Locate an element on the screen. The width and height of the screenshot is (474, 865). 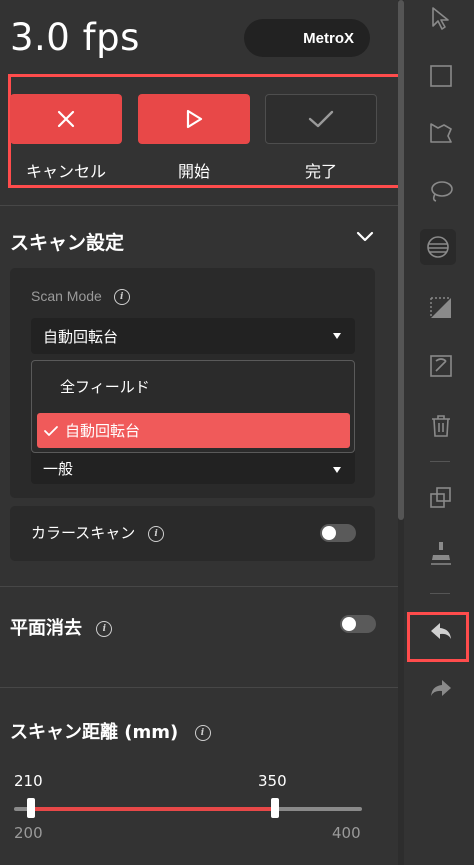
color-scan-toggle is located at coordinates (338, 533).